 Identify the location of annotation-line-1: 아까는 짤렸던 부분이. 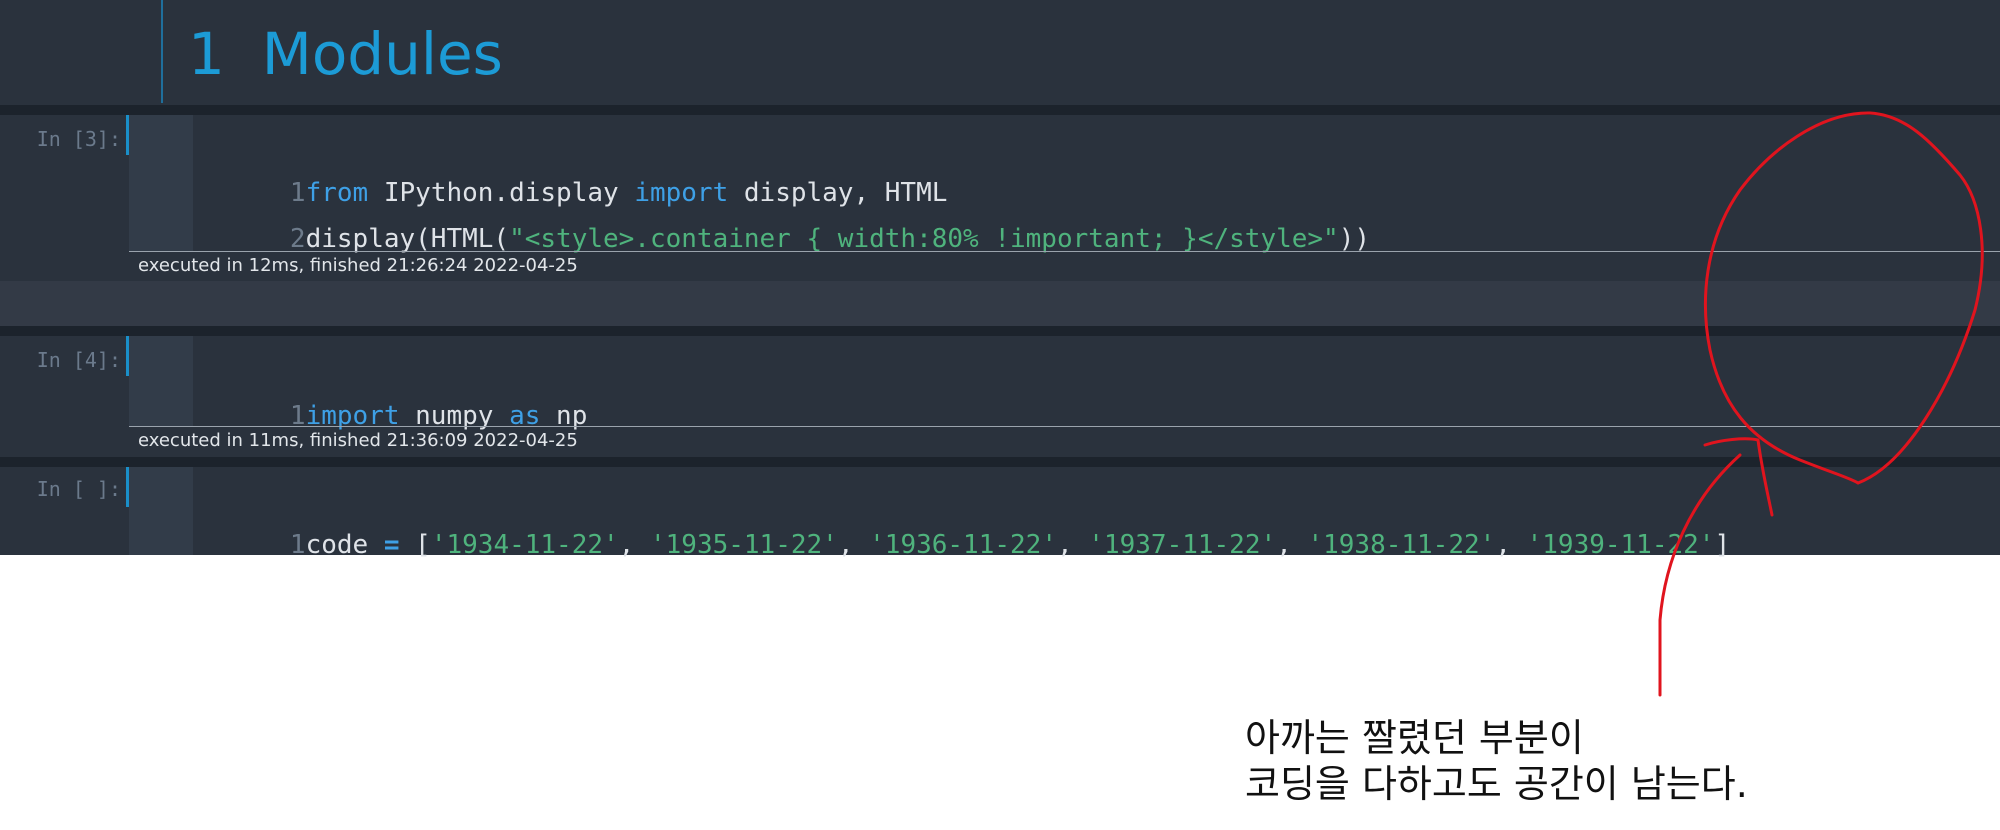
(1414, 738).